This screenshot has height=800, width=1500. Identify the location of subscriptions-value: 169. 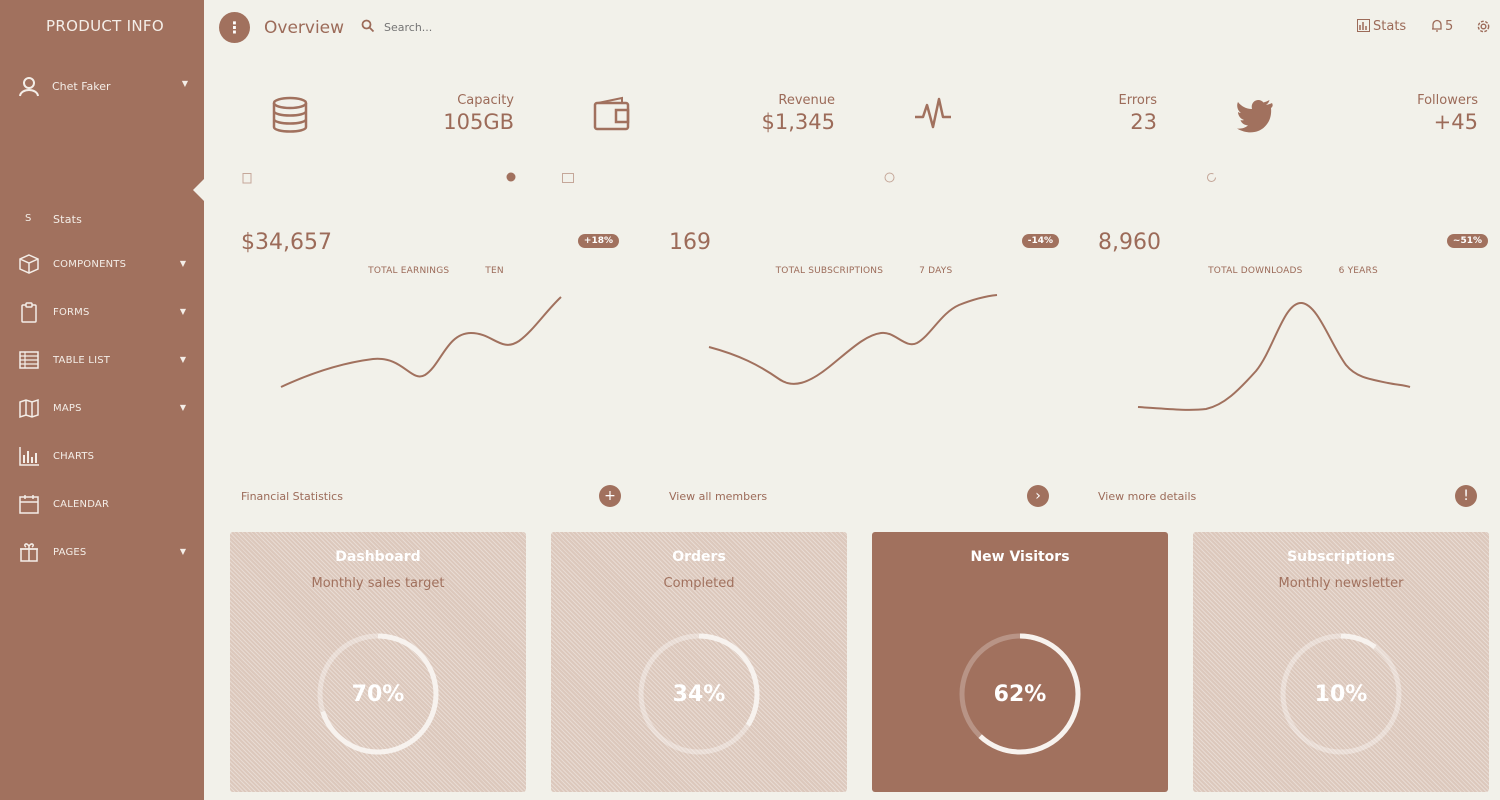
(690, 242).